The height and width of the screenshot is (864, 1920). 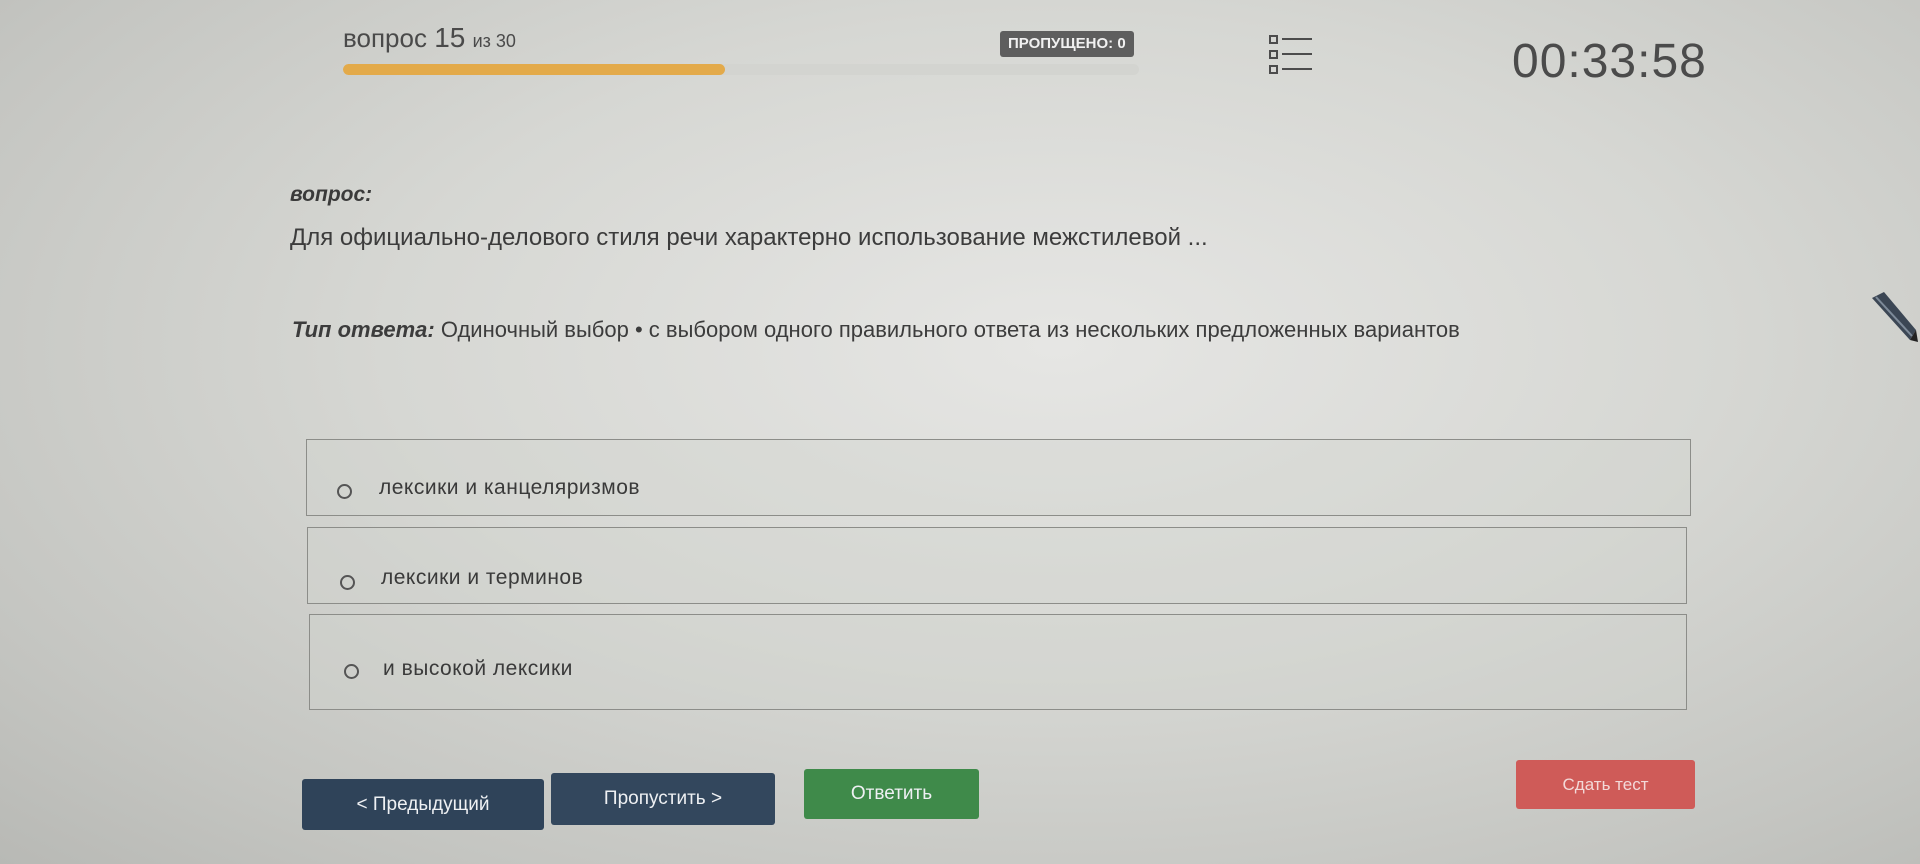 I want to click on question-list-icon, so click(x=1291, y=55).